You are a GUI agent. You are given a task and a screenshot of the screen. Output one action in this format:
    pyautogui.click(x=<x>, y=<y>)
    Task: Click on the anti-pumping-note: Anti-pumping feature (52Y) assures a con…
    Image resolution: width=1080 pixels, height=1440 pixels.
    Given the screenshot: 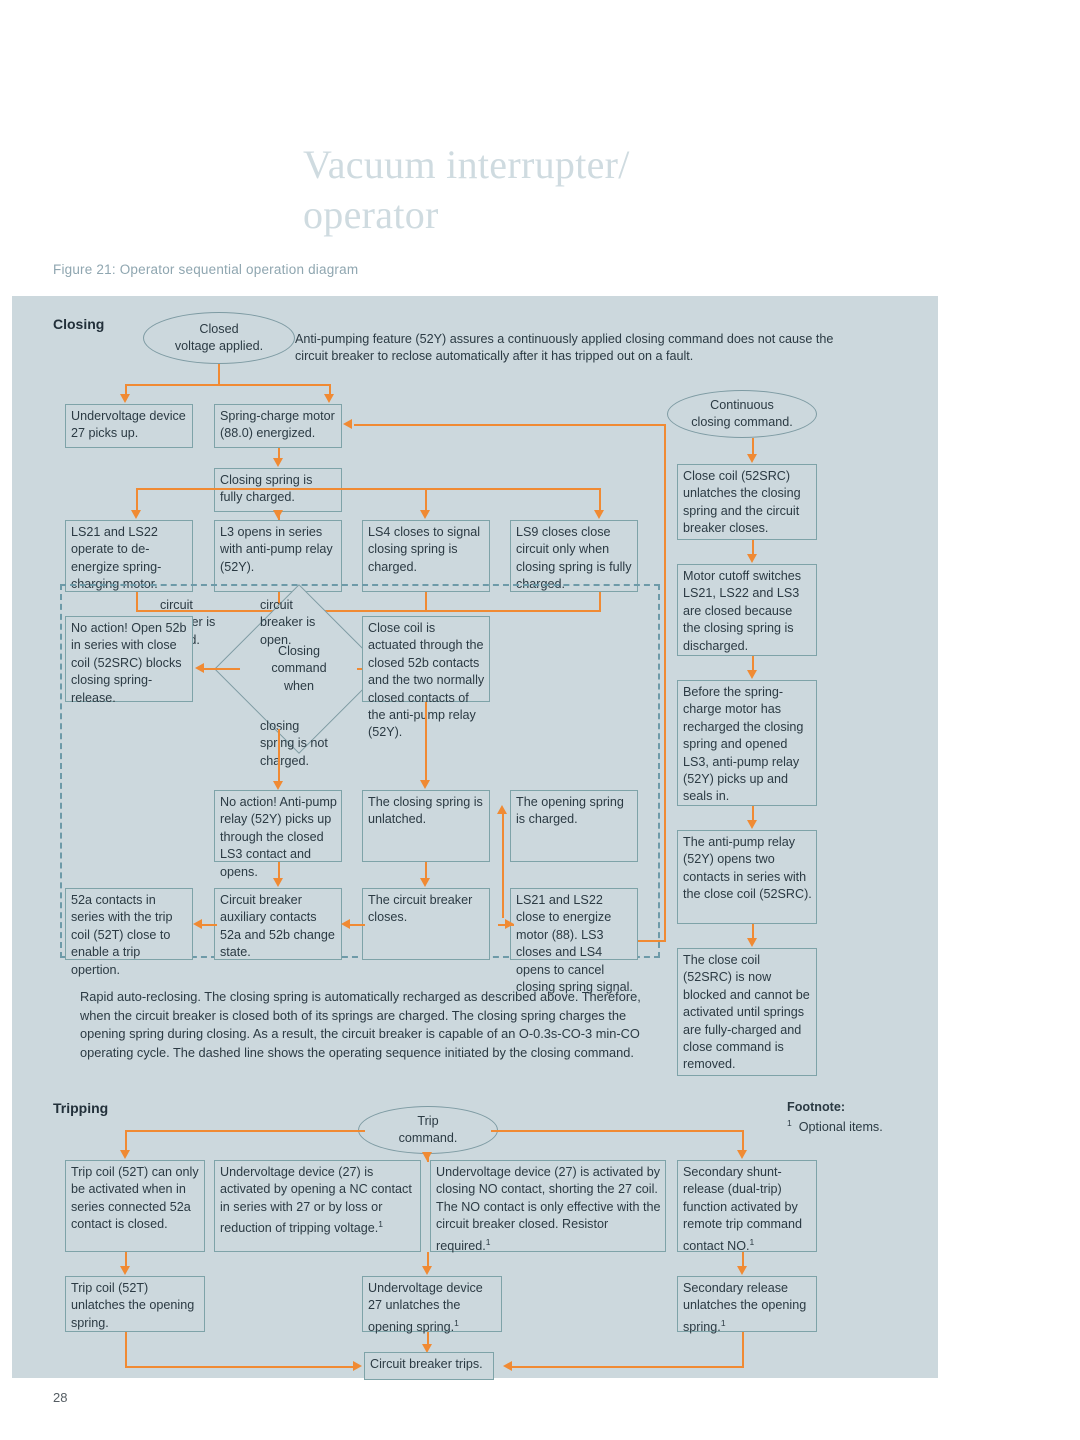 What is the action you would take?
    pyautogui.click(x=564, y=348)
    